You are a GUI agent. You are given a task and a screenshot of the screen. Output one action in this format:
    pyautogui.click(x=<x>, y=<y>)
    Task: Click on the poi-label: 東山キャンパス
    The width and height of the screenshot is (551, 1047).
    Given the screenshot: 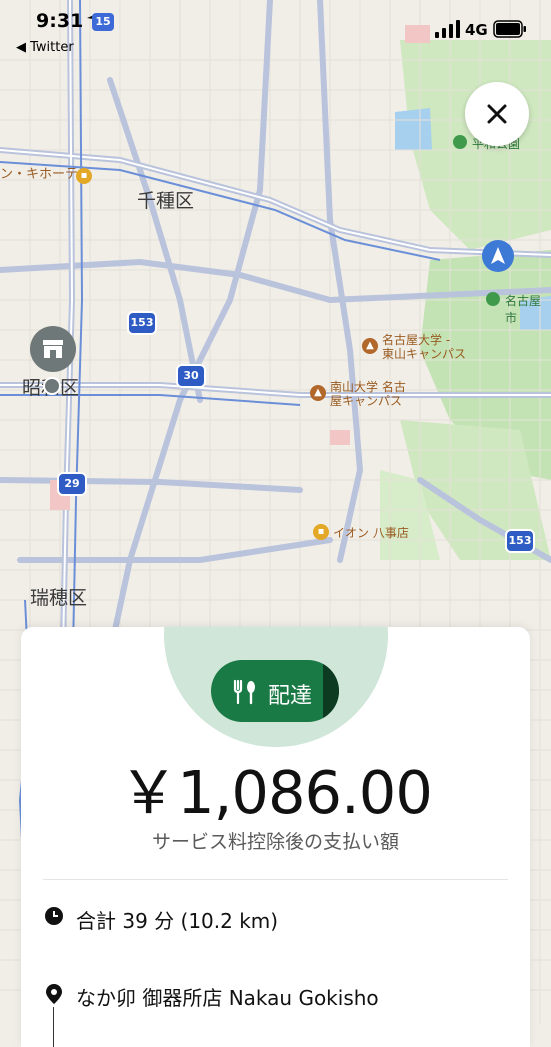 What is the action you would take?
    pyautogui.click(x=424, y=354)
    